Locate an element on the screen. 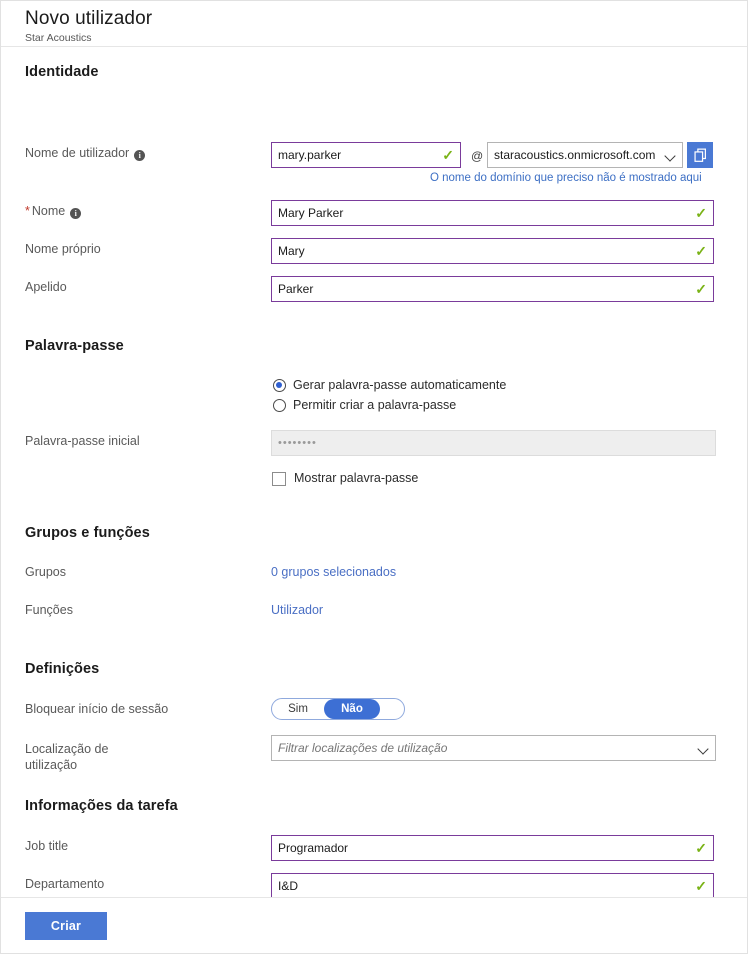 Image resolution: width=748 pixels, height=954 pixels. label-username-text: Nome de utilizador is located at coordinates (77, 153).